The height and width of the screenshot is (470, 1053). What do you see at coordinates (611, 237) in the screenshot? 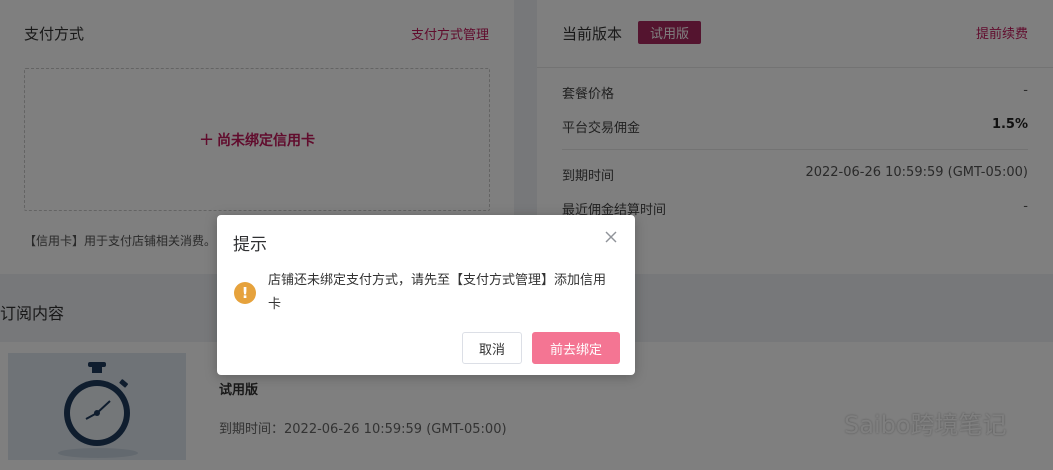
I see `close-icon` at bounding box center [611, 237].